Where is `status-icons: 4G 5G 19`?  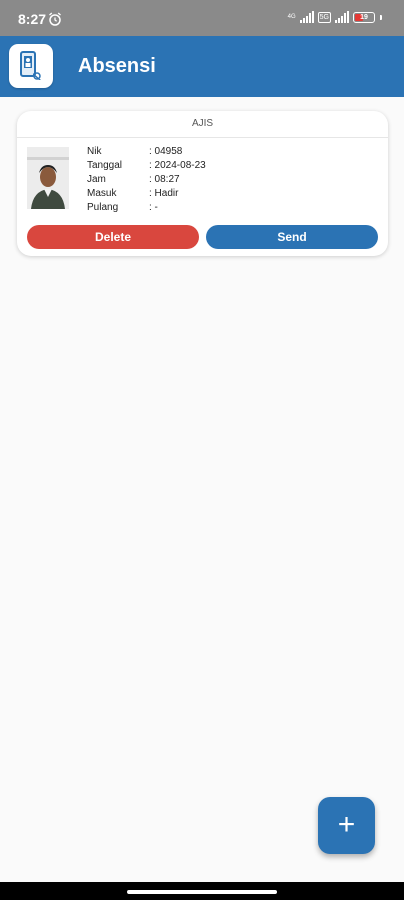 status-icons: 4G 5G 19 is located at coordinates (334, 17).